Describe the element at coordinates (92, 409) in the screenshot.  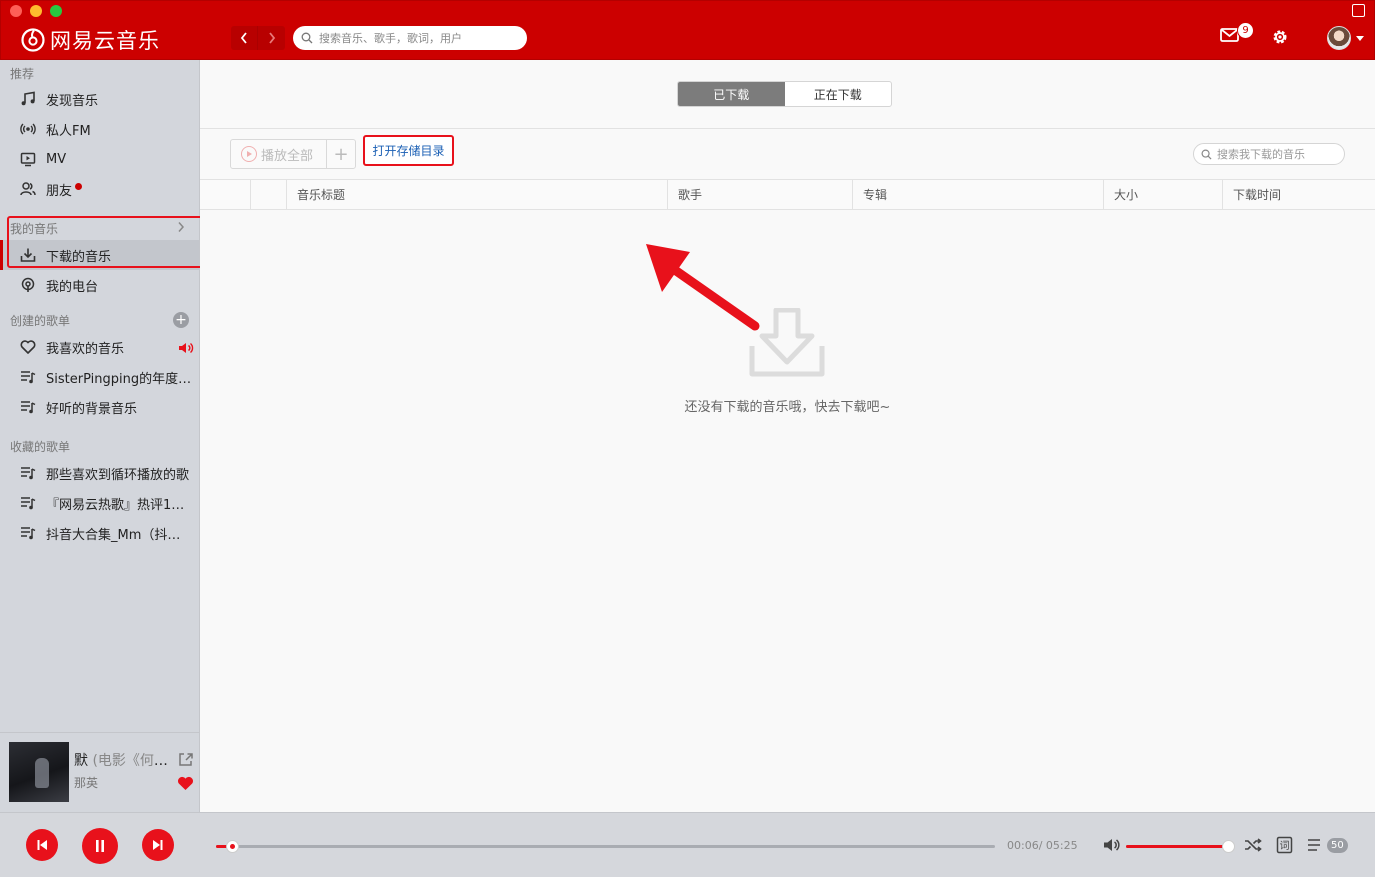
I see `sidebar-item-label: 好听的背景音乐` at that location.